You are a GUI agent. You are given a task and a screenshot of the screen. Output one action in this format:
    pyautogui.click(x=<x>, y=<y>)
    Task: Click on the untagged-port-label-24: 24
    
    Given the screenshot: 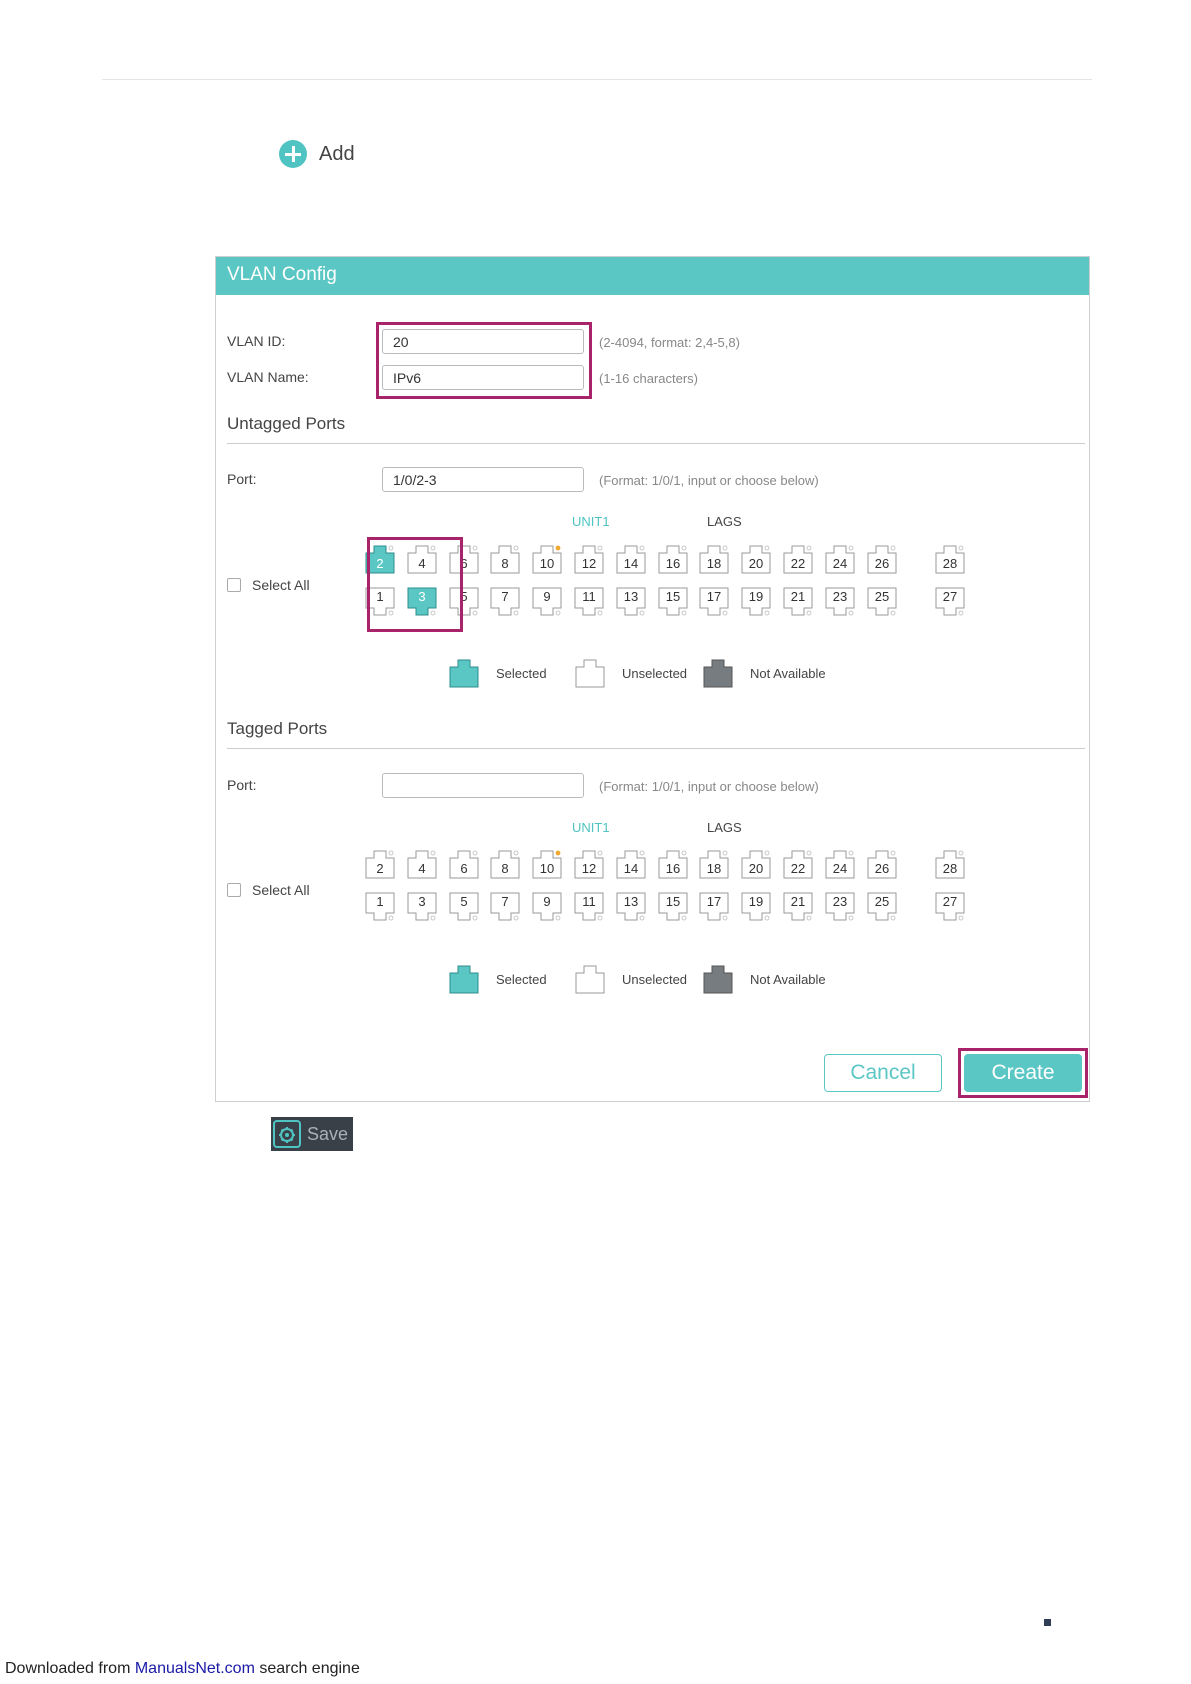 What is the action you would take?
    pyautogui.click(x=840, y=563)
    